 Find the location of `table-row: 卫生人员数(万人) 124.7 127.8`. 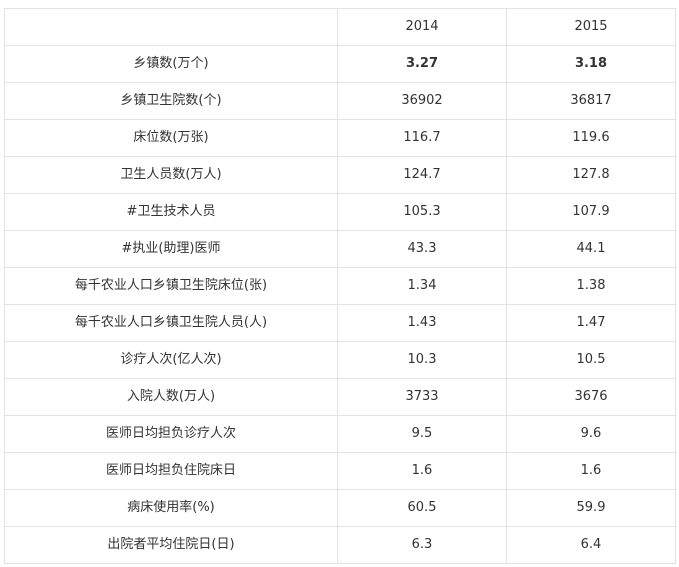

table-row: 卫生人员数(万人) 124.7 127.8 is located at coordinates (340, 175).